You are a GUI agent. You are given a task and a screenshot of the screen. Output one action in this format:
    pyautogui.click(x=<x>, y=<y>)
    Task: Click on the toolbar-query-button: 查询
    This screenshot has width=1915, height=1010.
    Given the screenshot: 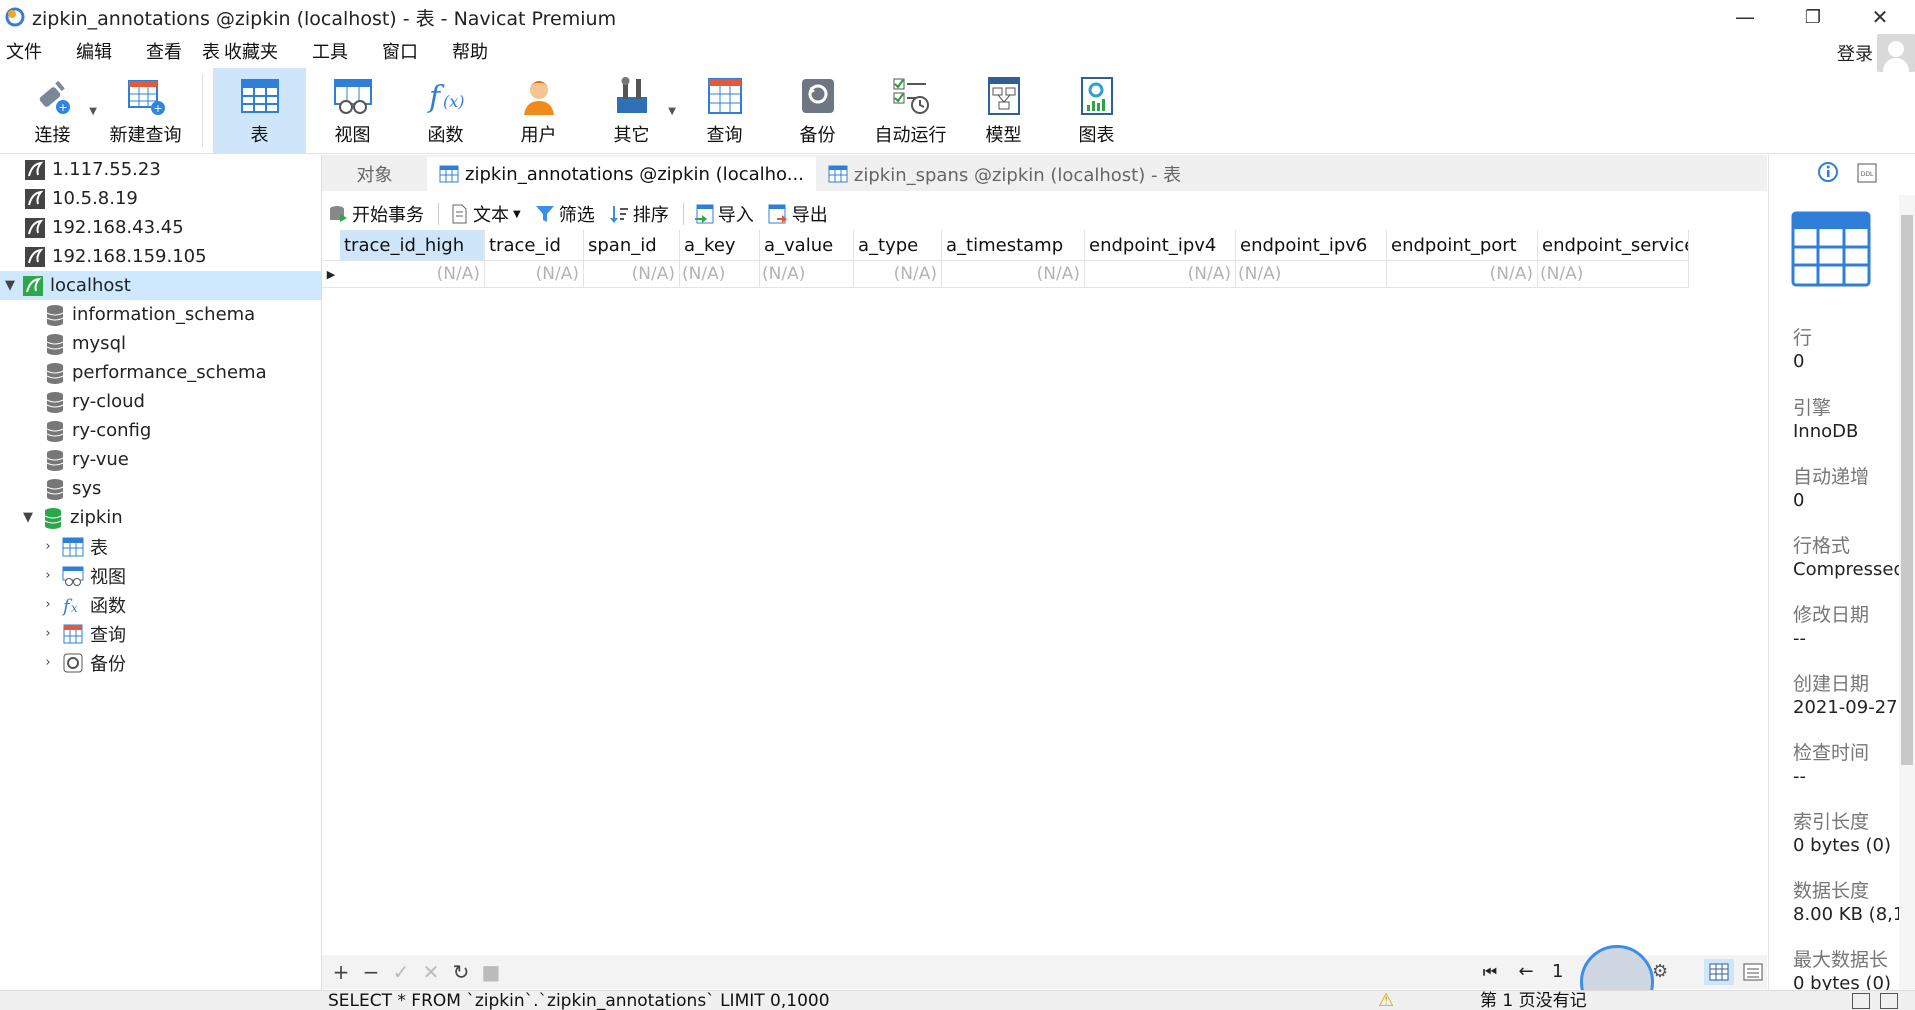 What is the action you would take?
    pyautogui.click(x=724, y=110)
    